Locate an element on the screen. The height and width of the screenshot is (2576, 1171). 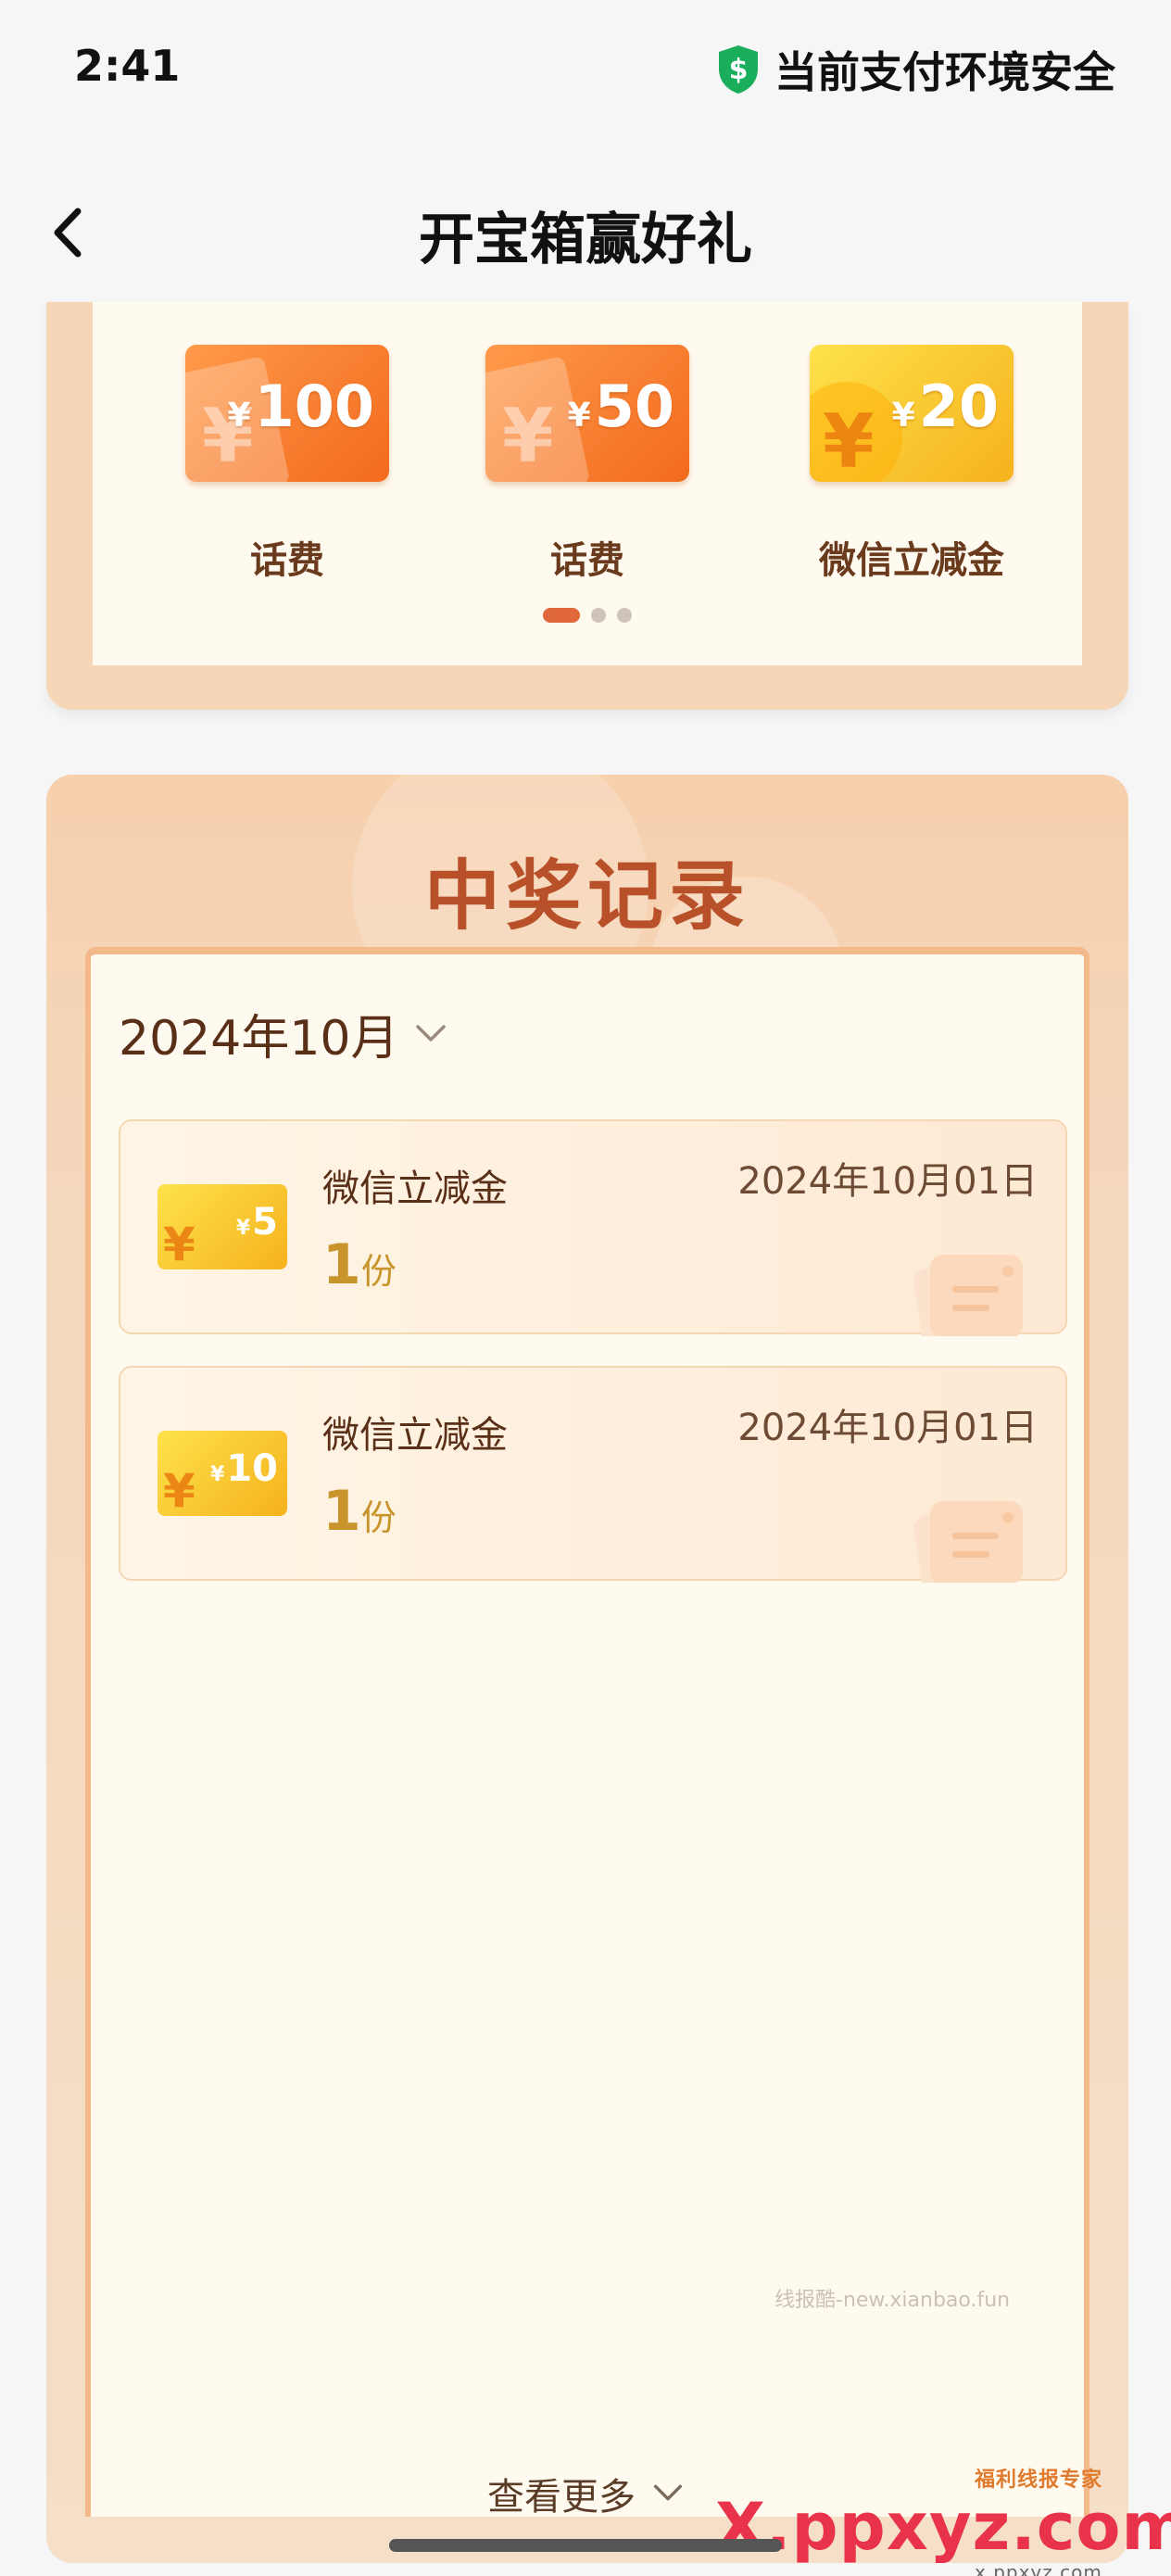
month-selector: 2024年10月 is located at coordinates (285, 1033).